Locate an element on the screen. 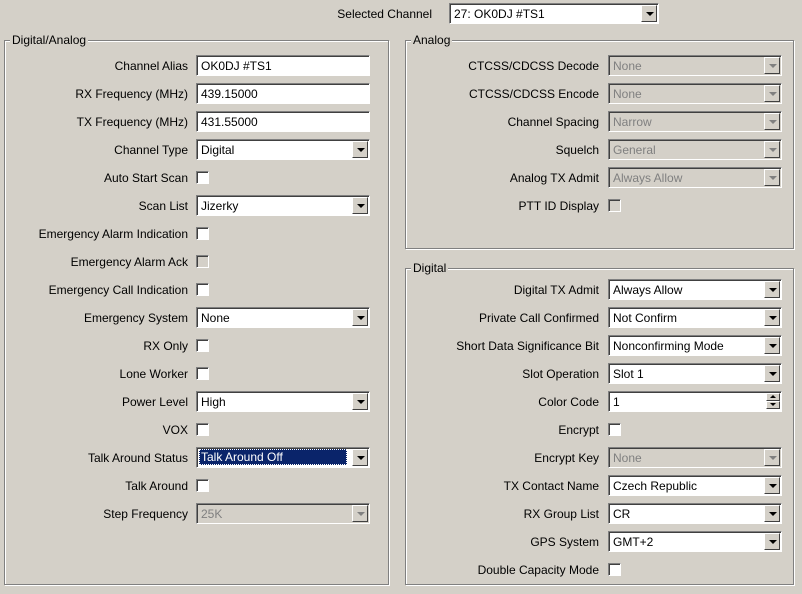 This screenshot has height=594, width=802. digital-tx-admit-label: Digital TX Admit is located at coordinates (556, 290).